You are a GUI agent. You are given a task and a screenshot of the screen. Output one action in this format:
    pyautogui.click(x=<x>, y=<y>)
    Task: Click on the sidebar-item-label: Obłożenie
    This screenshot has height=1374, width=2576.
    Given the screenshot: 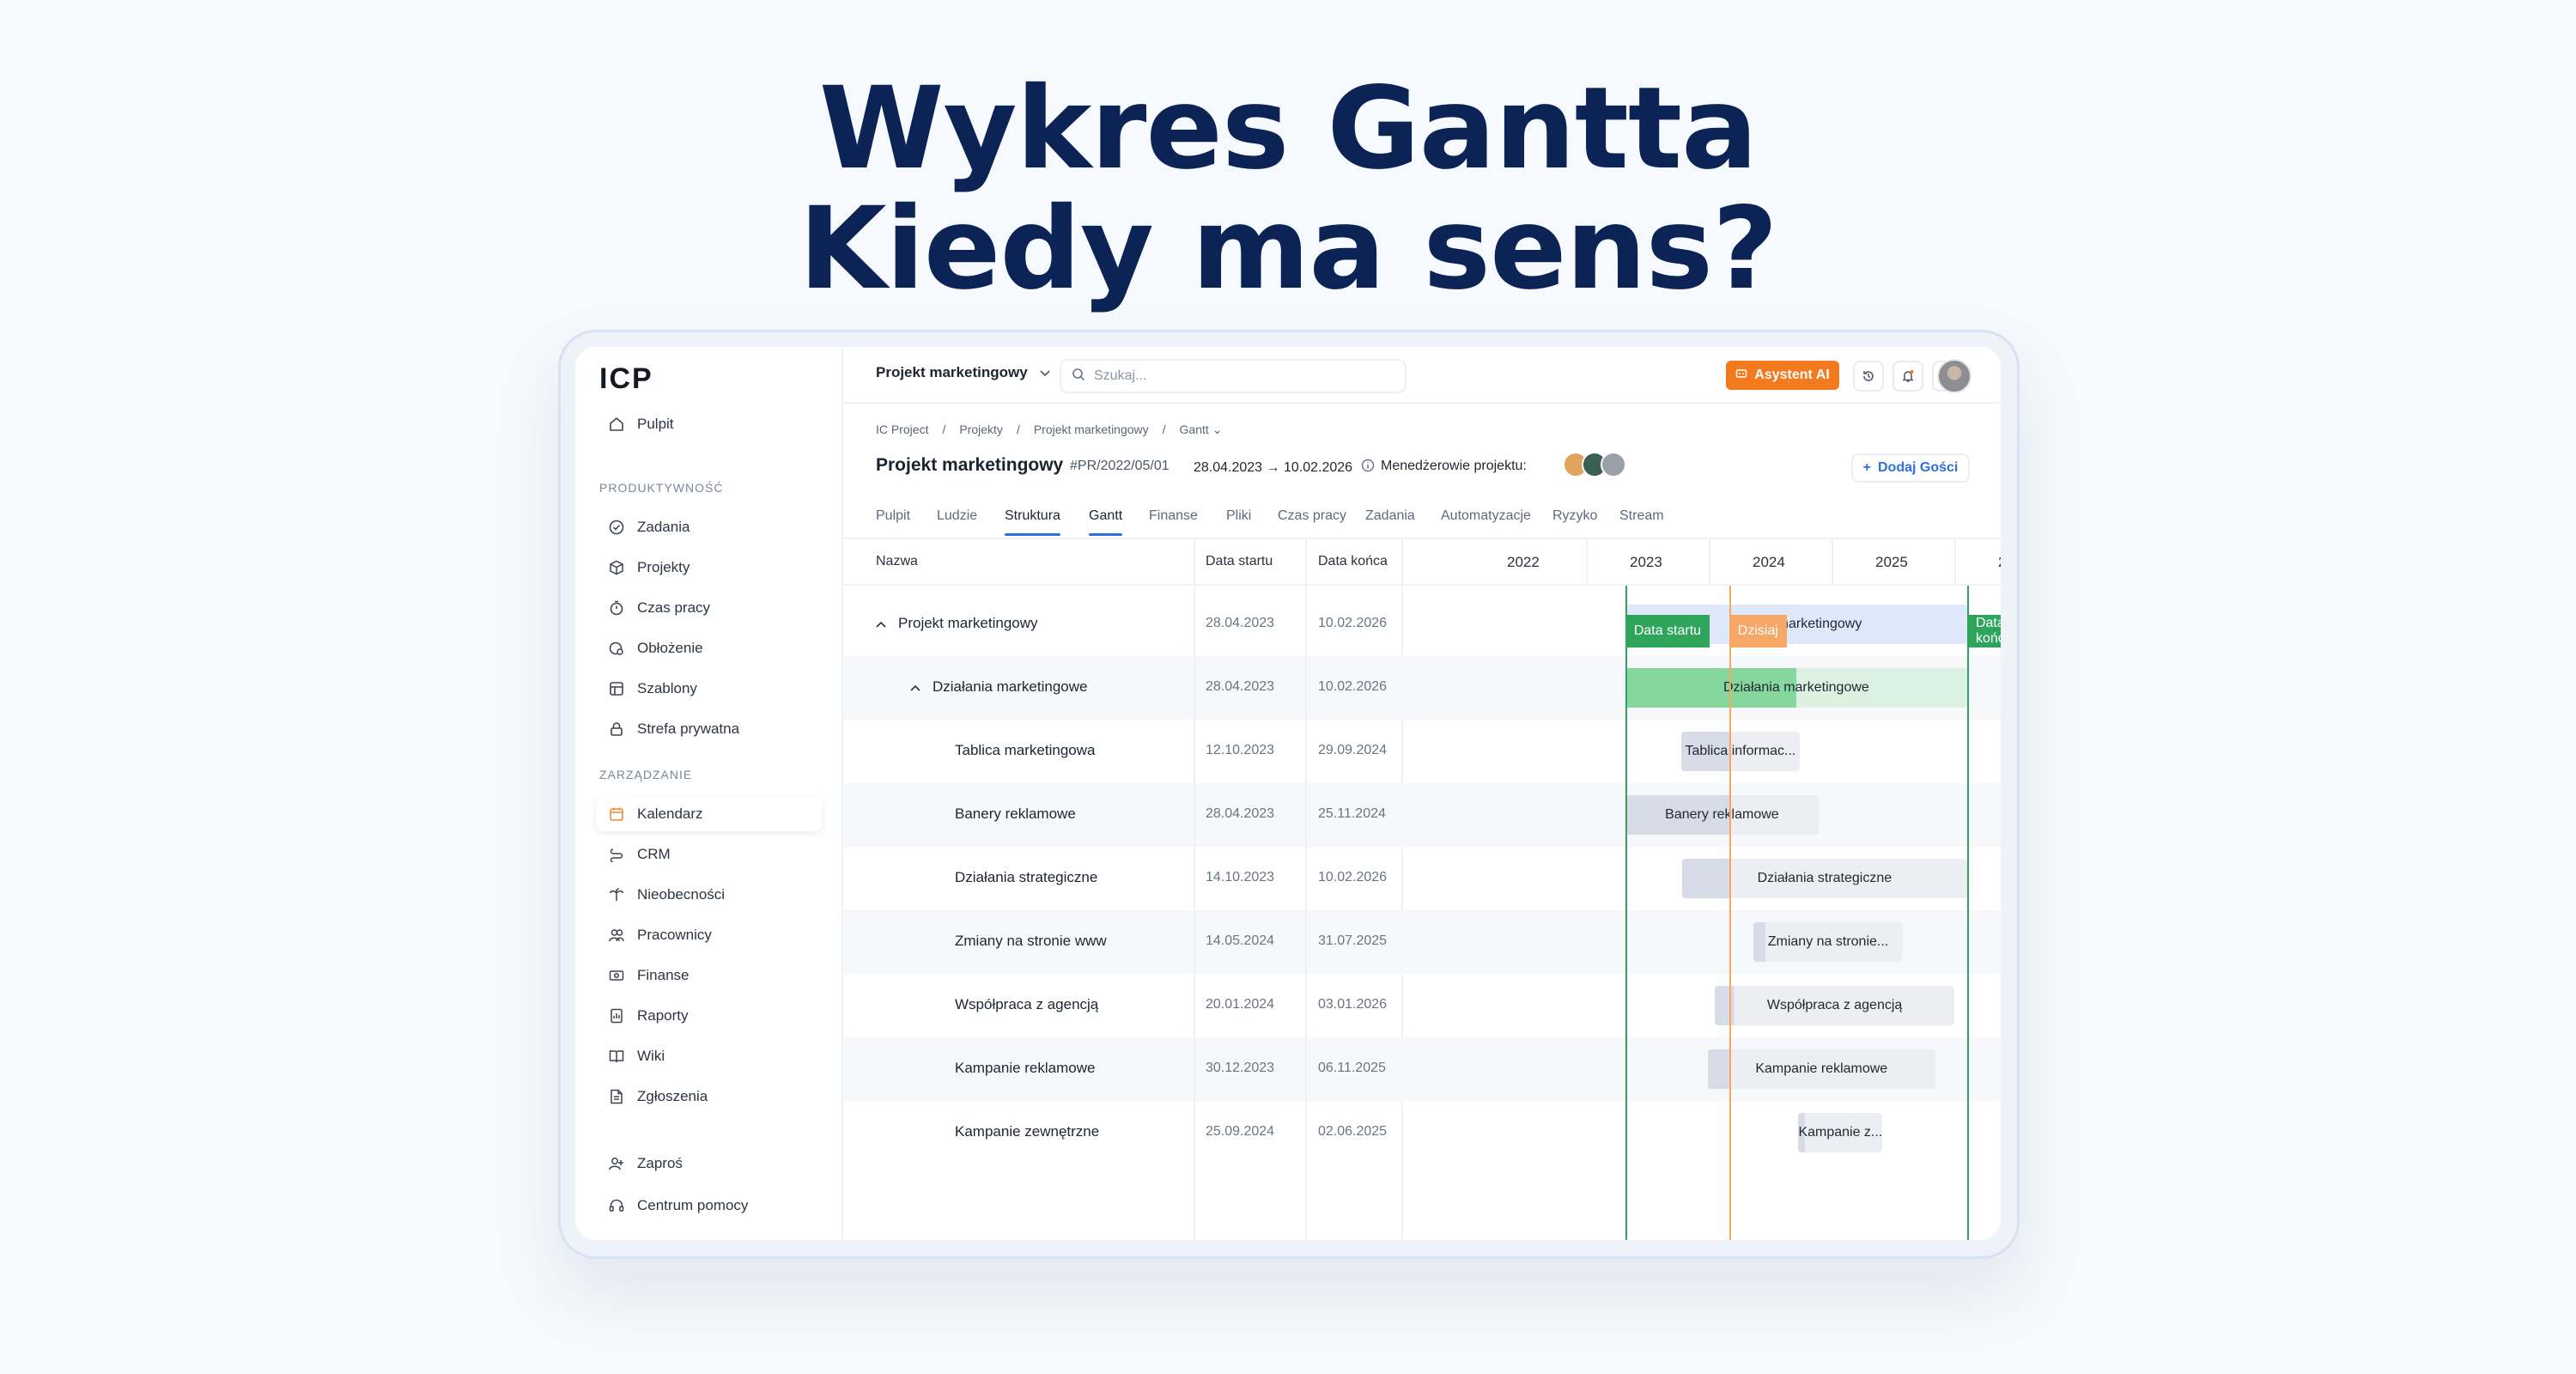 What is the action you would take?
    pyautogui.click(x=670, y=648)
    